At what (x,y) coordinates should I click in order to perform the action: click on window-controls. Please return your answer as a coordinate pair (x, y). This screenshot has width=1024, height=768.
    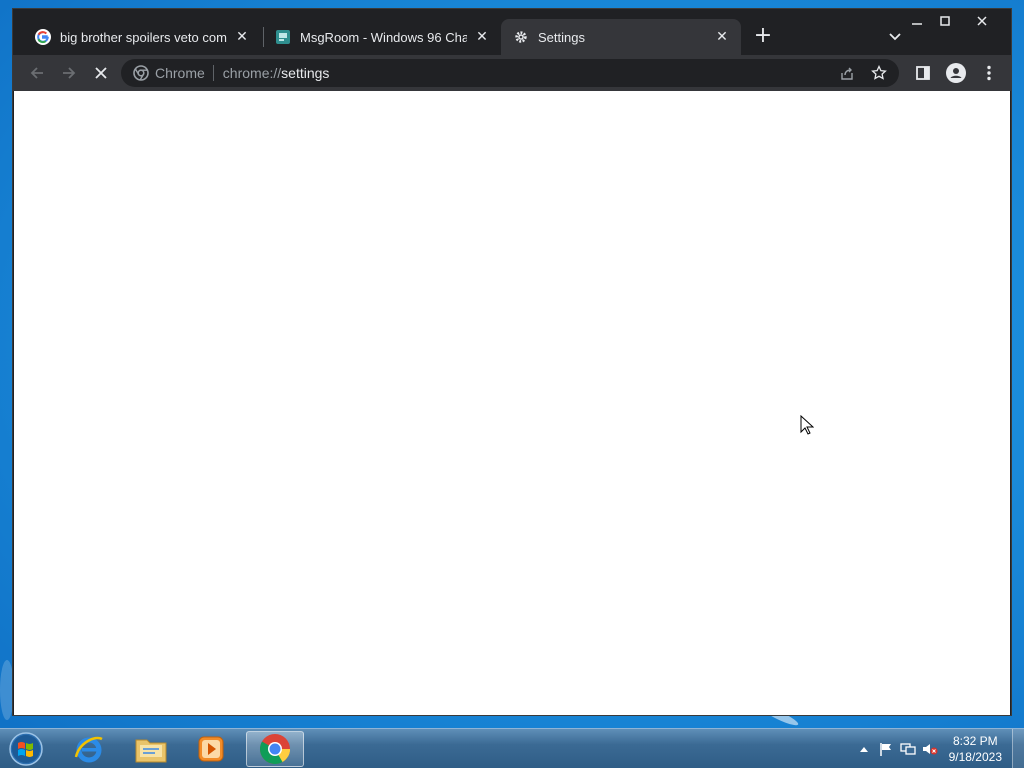
    Looking at the image, I should click on (954, 21).